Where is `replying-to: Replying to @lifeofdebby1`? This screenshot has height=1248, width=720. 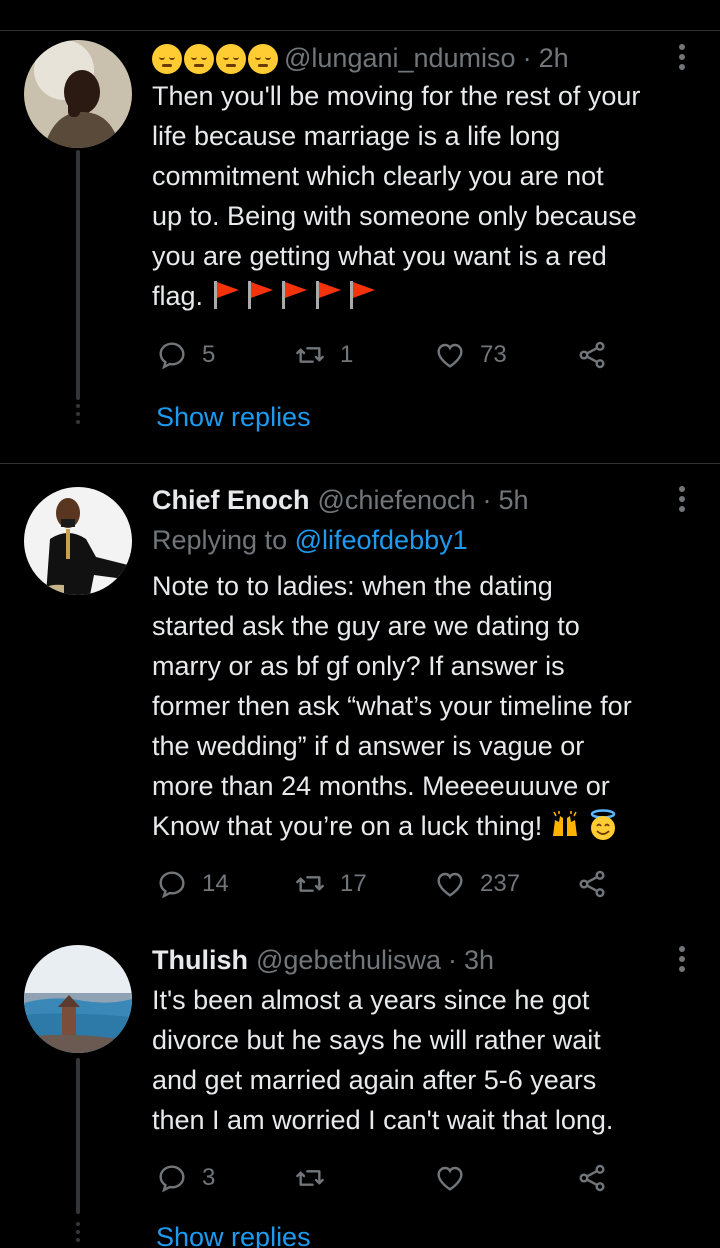
replying-to: Replying to @lifeofdebby1 is located at coordinates (426, 540).